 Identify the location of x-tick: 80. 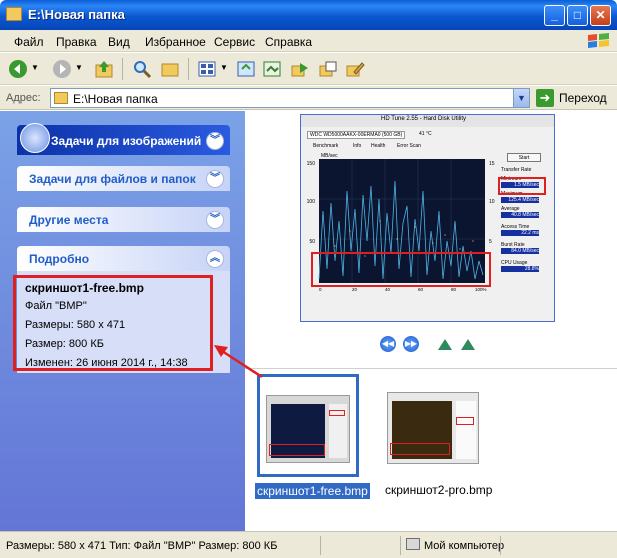
(454, 289).